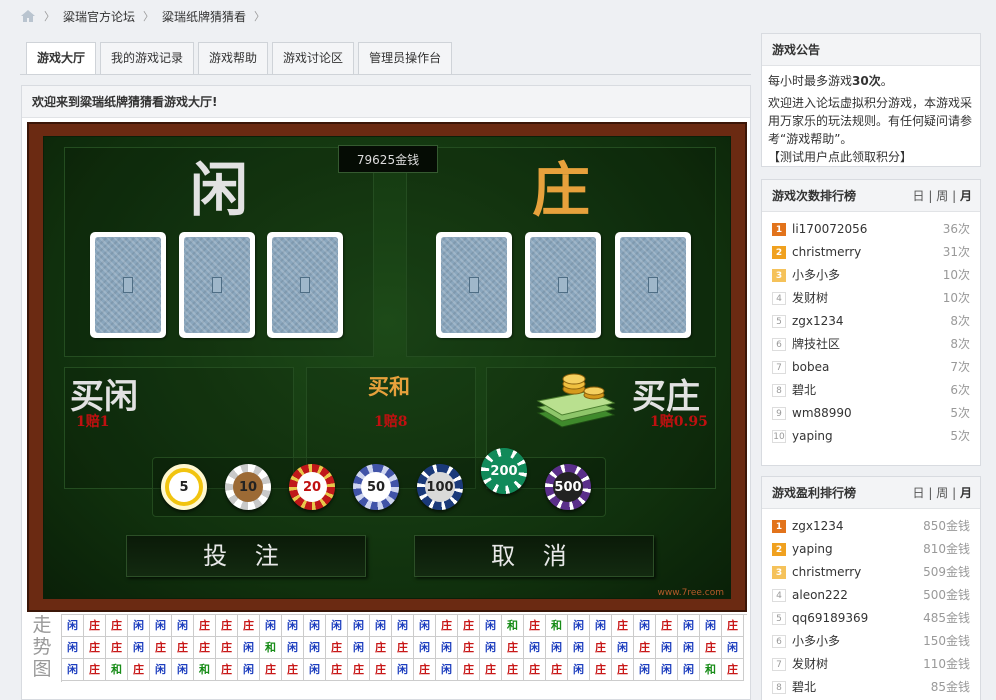  I want to click on period-switch: 日 | 周 | 月, so click(942, 196).